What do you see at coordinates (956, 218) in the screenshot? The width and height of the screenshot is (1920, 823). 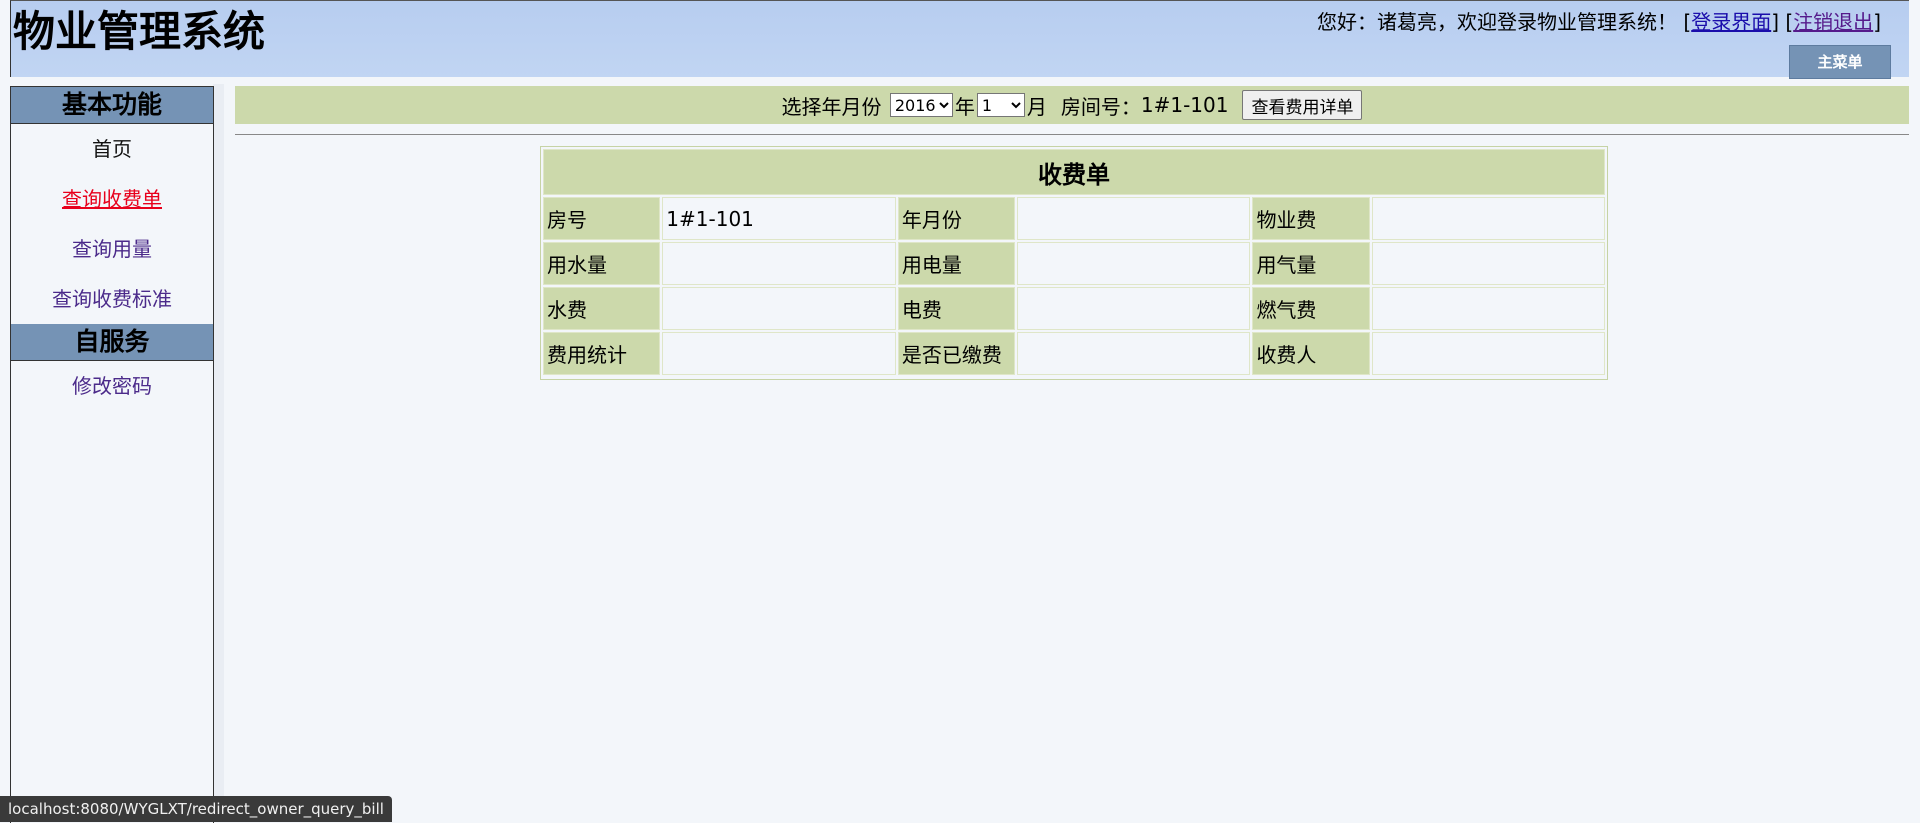 I see `cell-label: 年月份` at bounding box center [956, 218].